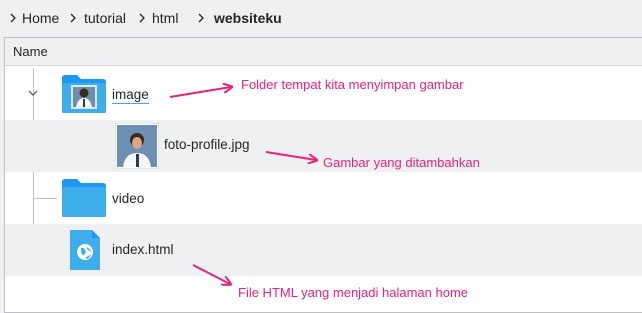 Image resolution: width=642 pixels, height=313 pixels. What do you see at coordinates (248, 18) in the screenshot?
I see `breadcrumb-current: websiteku` at bounding box center [248, 18].